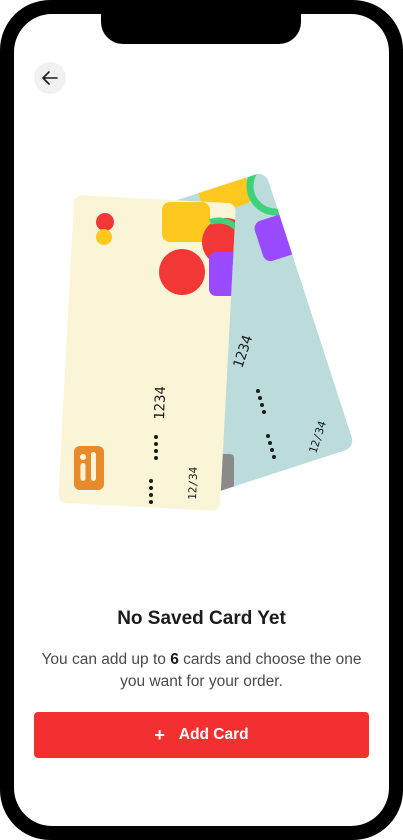  What do you see at coordinates (106, 659) in the screenshot?
I see `subtitle-text-start: You can add up to` at bounding box center [106, 659].